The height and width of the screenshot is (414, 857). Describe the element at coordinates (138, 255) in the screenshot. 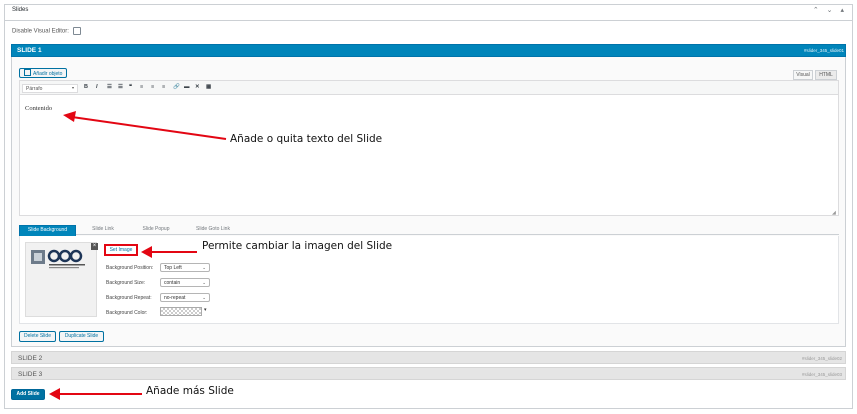

I see `annotation-arrows` at that location.